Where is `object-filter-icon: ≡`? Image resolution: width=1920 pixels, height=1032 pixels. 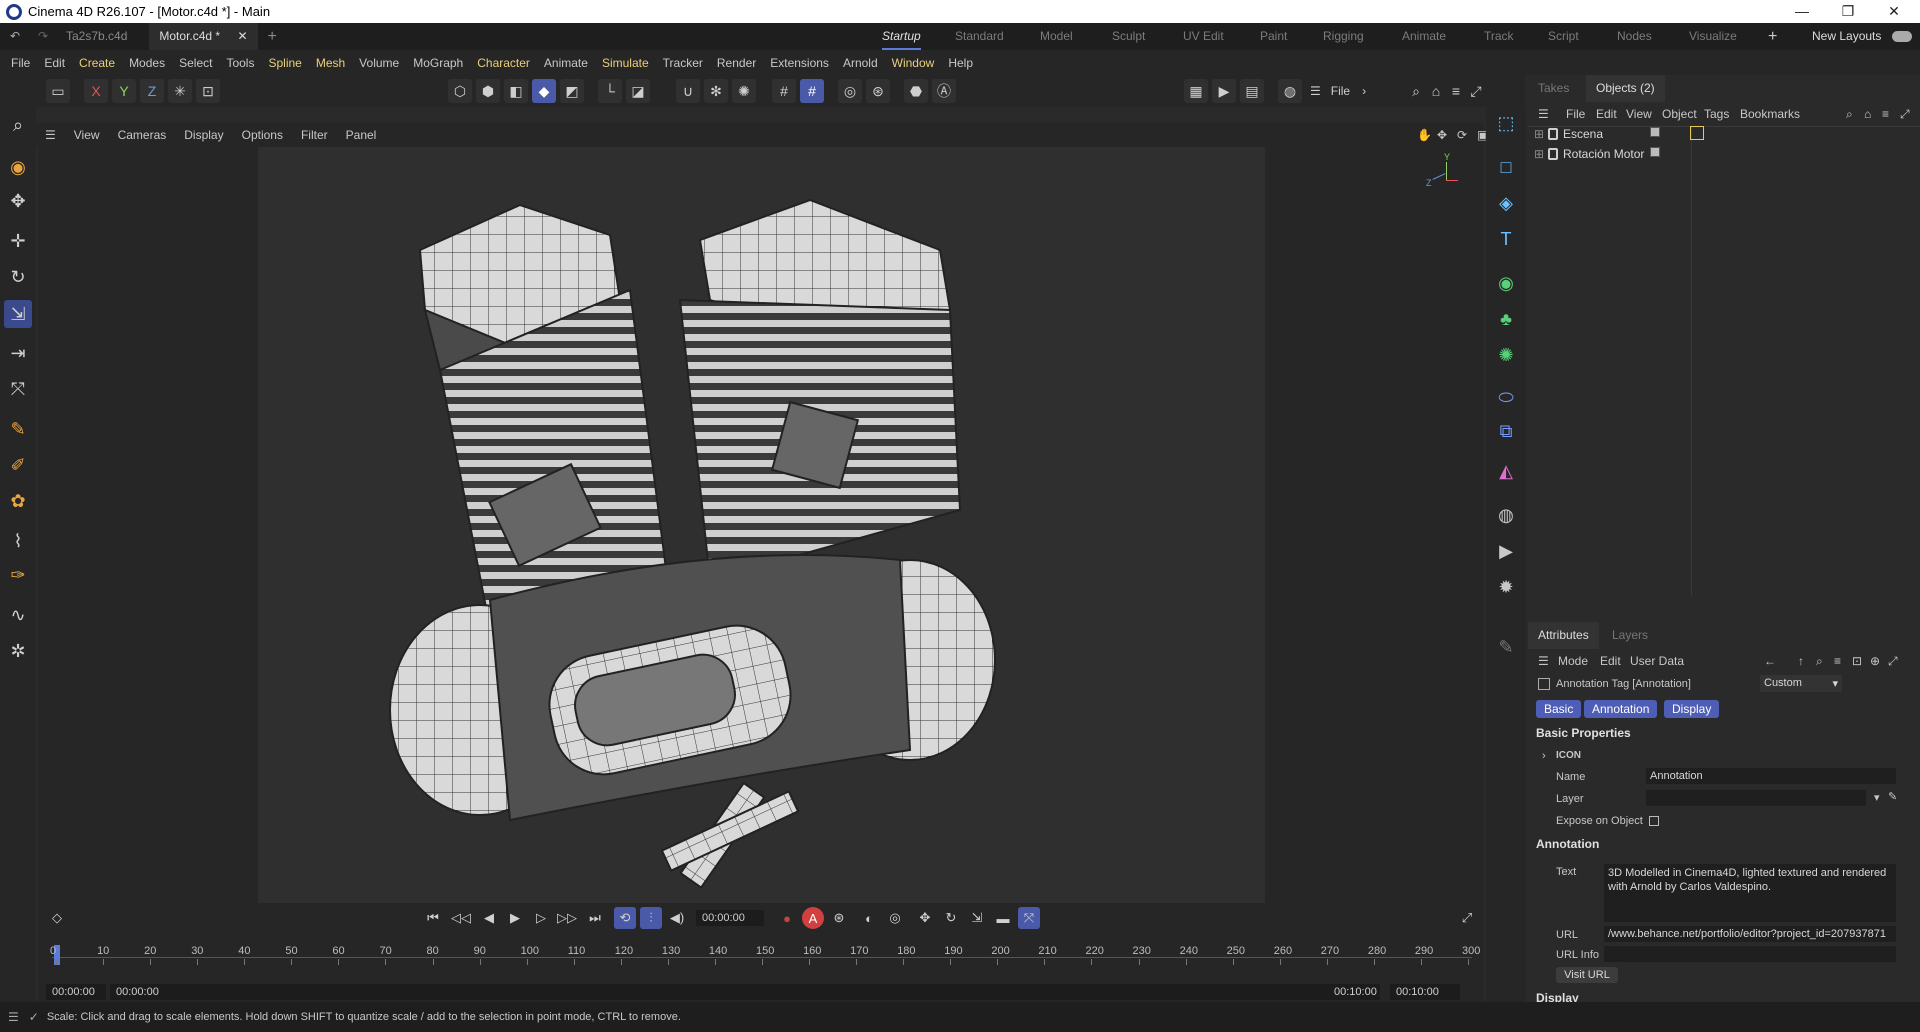 object-filter-icon: ≡ is located at coordinates (1885, 114).